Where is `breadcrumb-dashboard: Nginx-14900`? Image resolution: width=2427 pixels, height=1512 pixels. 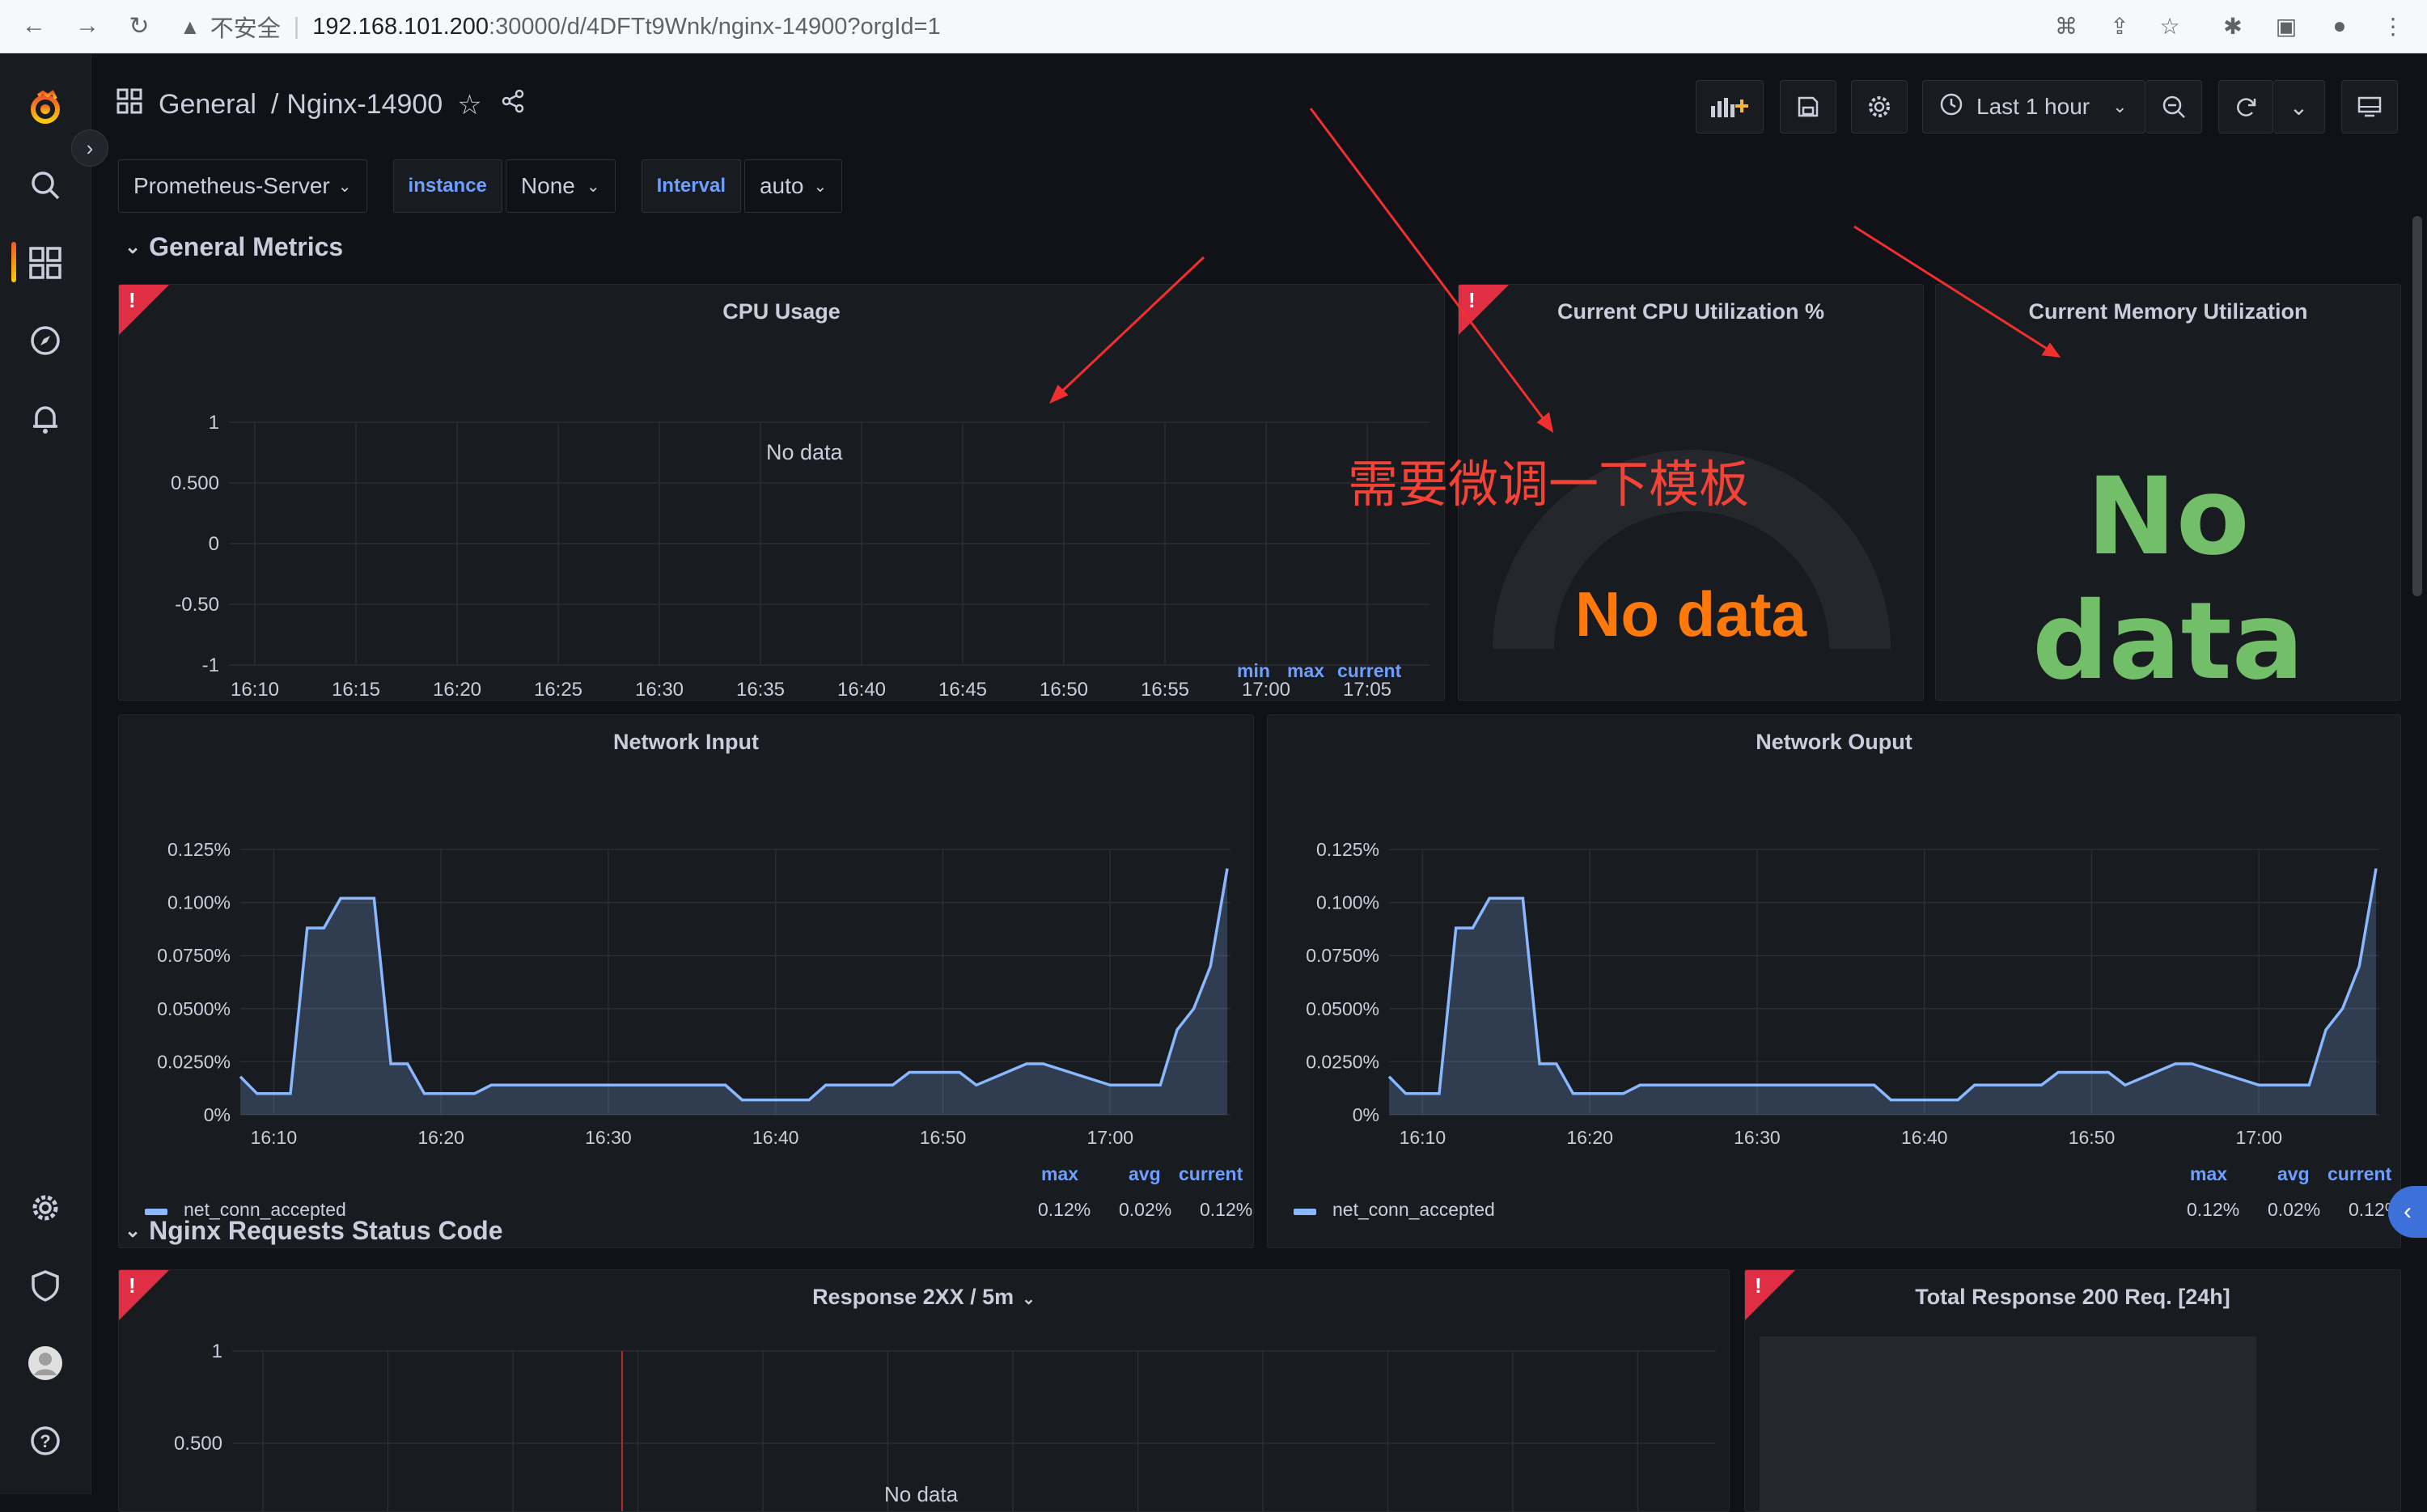 breadcrumb-dashboard: Nginx-14900 is located at coordinates (364, 105).